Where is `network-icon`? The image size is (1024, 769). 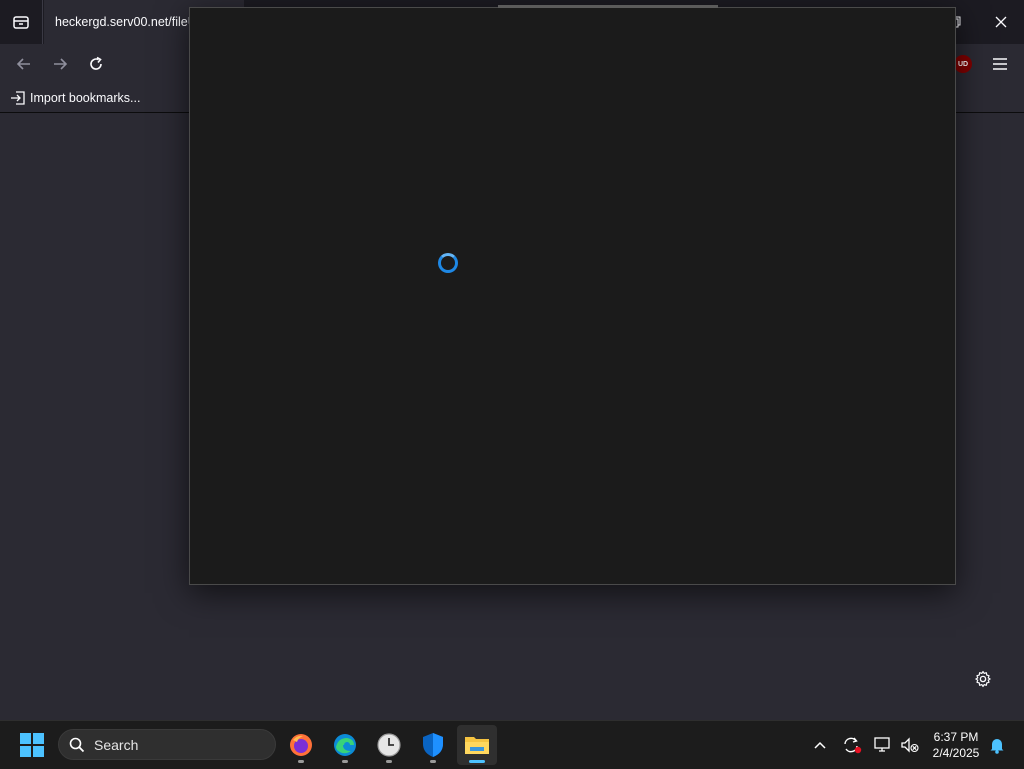
network-icon is located at coordinates (882, 744).